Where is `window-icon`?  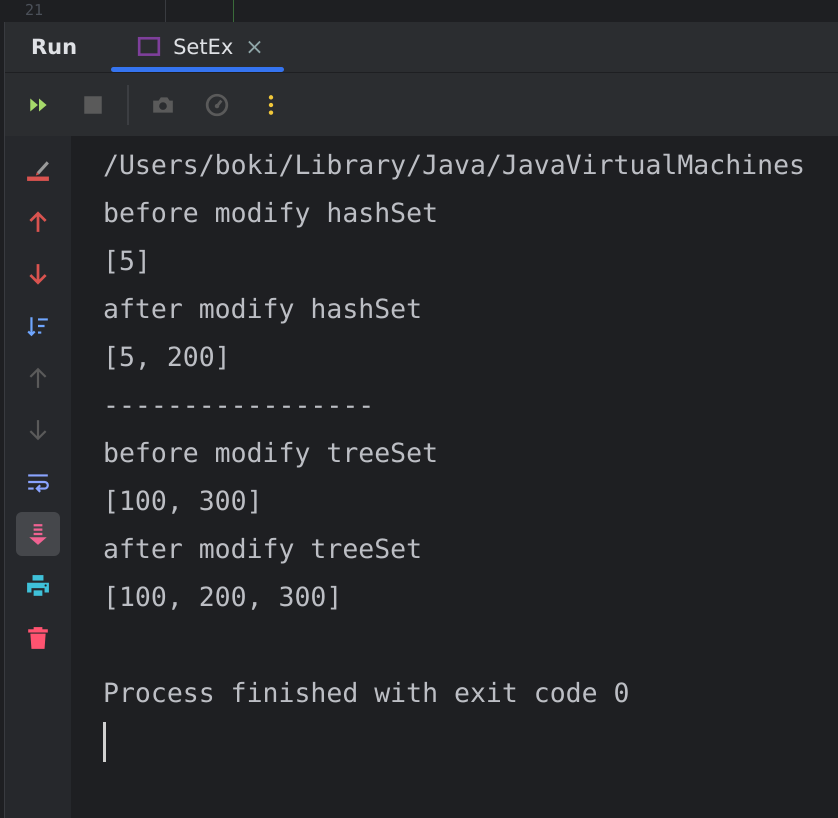 window-icon is located at coordinates (149, 47).